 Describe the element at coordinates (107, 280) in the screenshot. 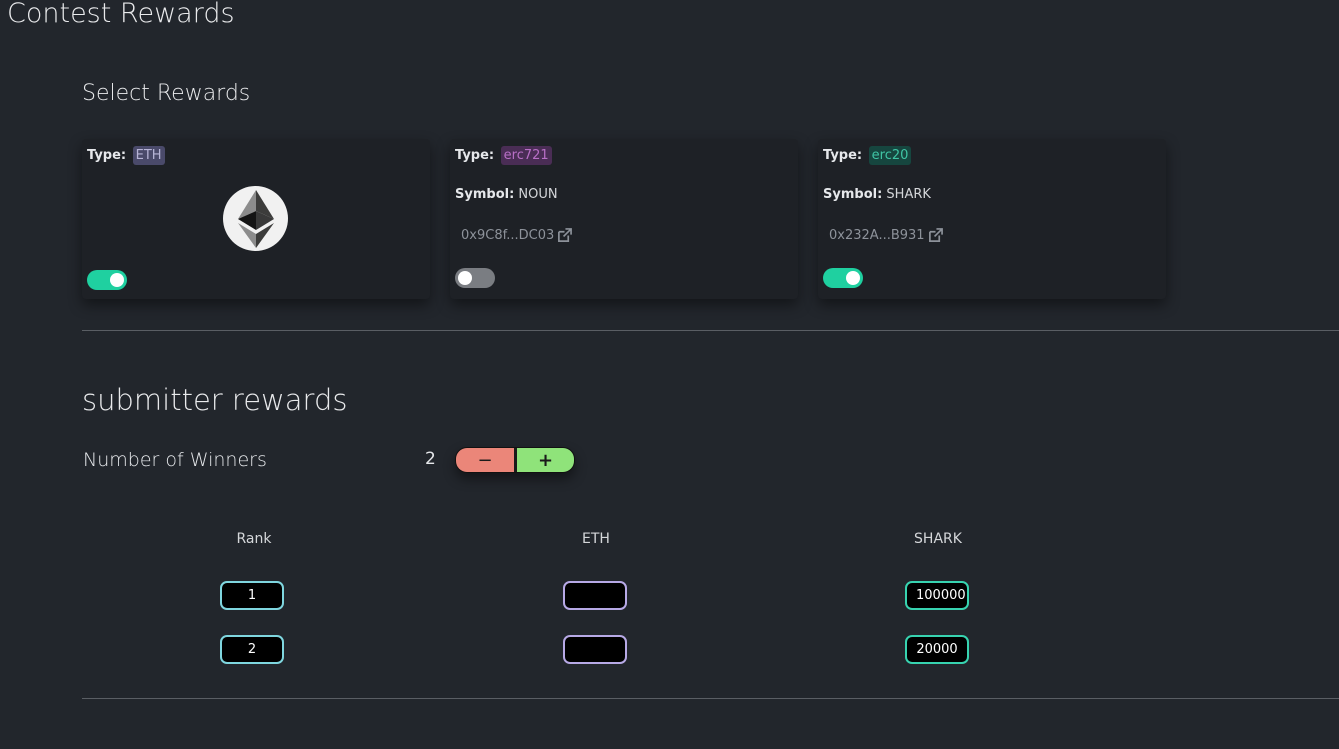

I see `eth-reward-toggle` at that location.